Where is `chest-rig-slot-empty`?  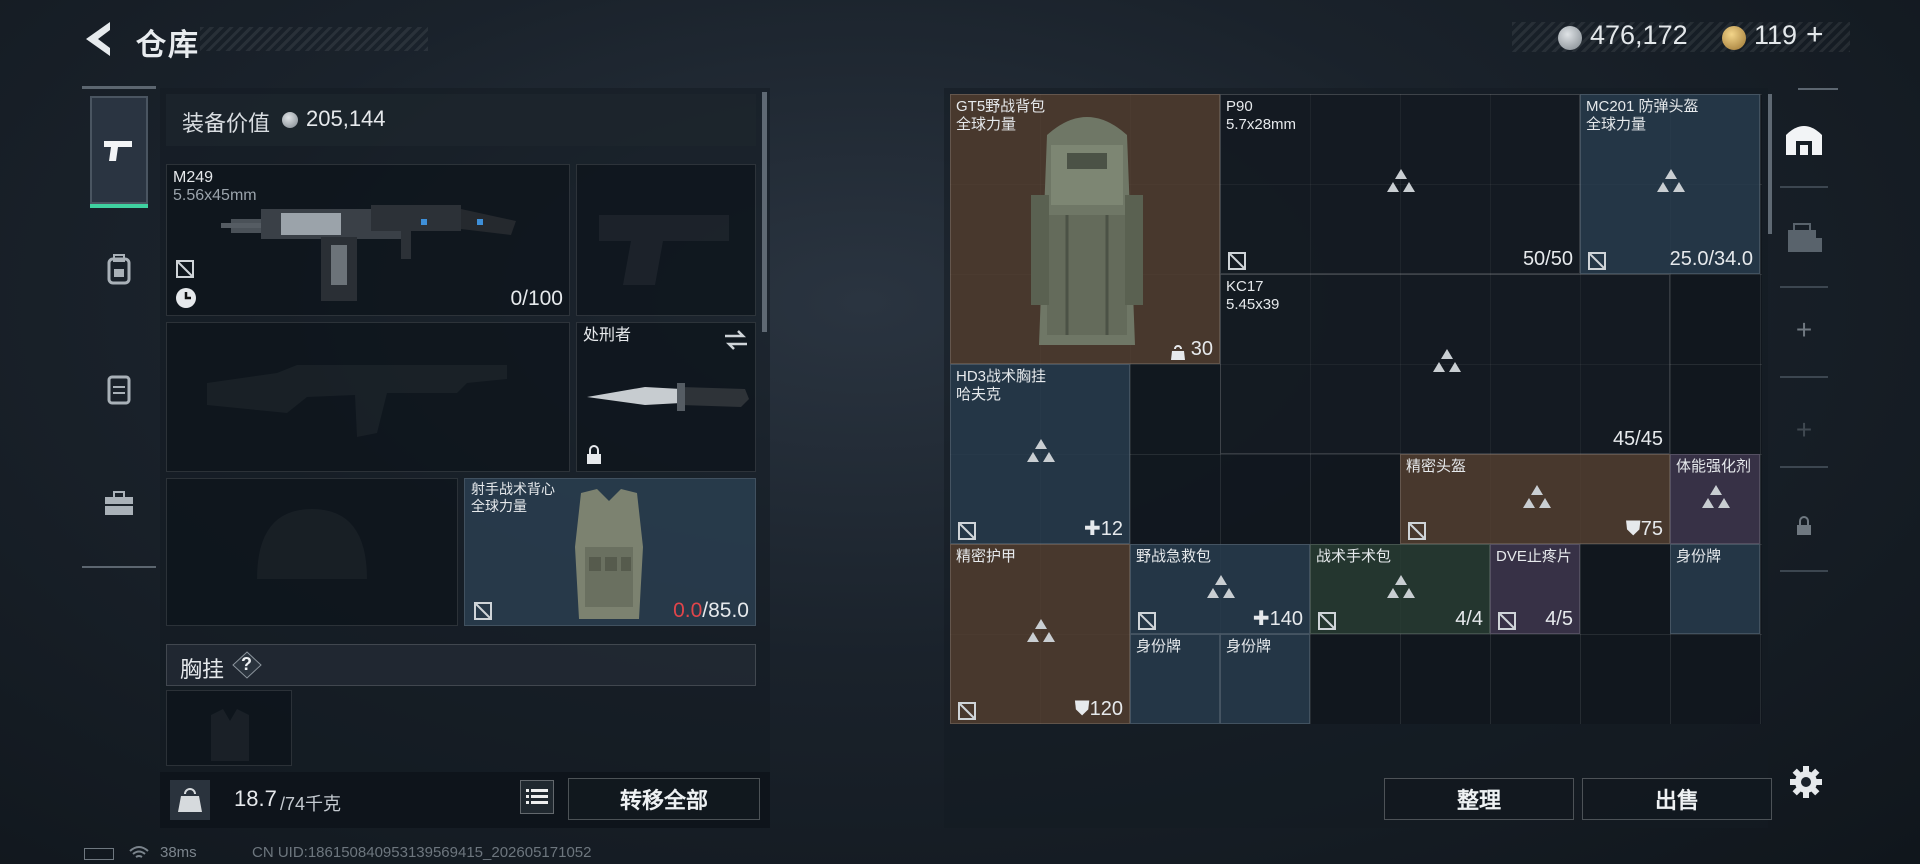
chest-rig-slot-empty is located at coordinates (229, 728).